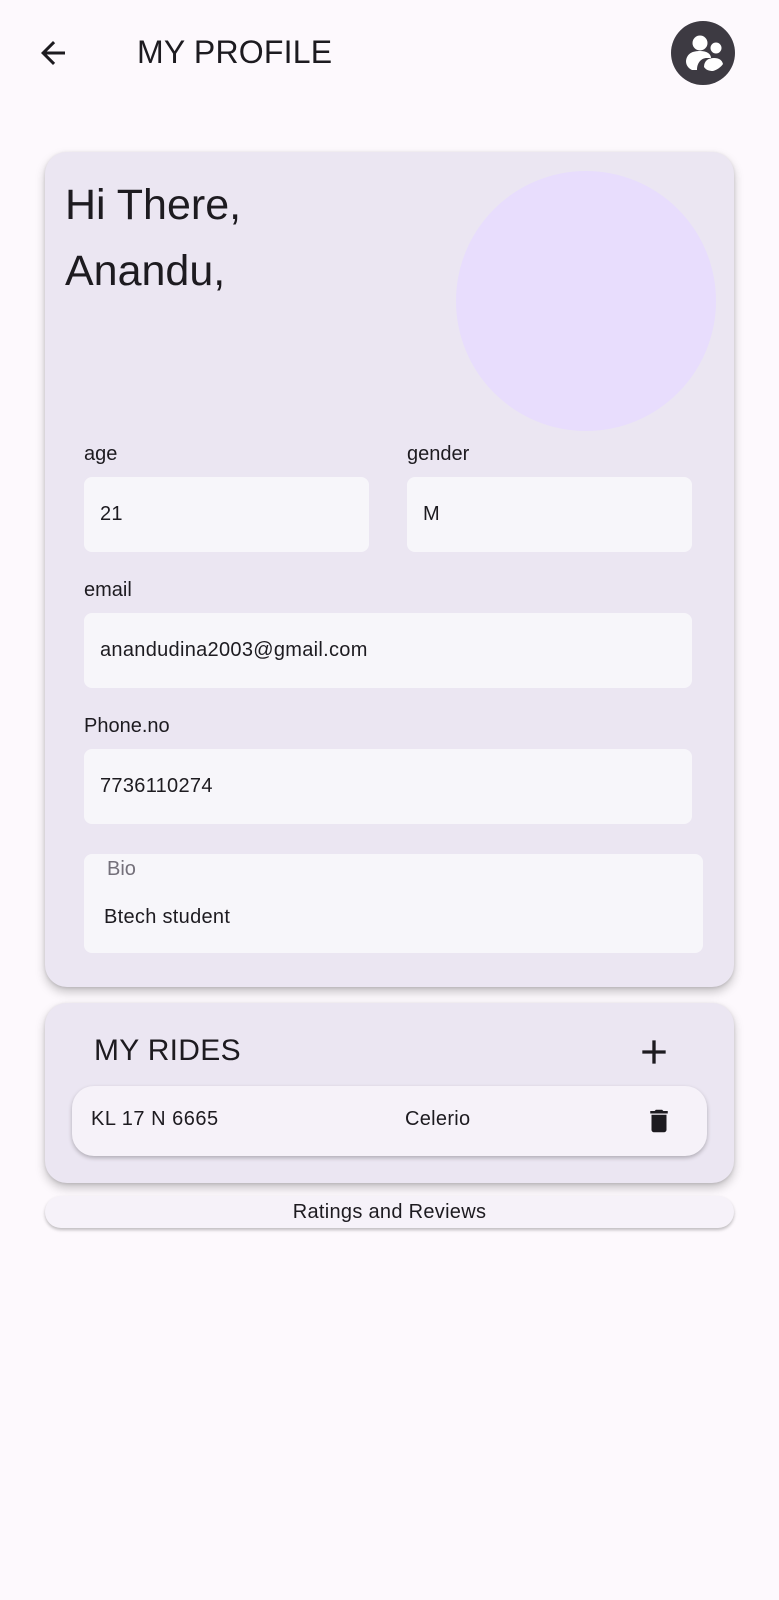 Image resolution: width=779 pixels, height=1600 pixels. Describe the element at coordinates (388, 786) in the screenshot. I see `phone-field: 7736110274` at that location.